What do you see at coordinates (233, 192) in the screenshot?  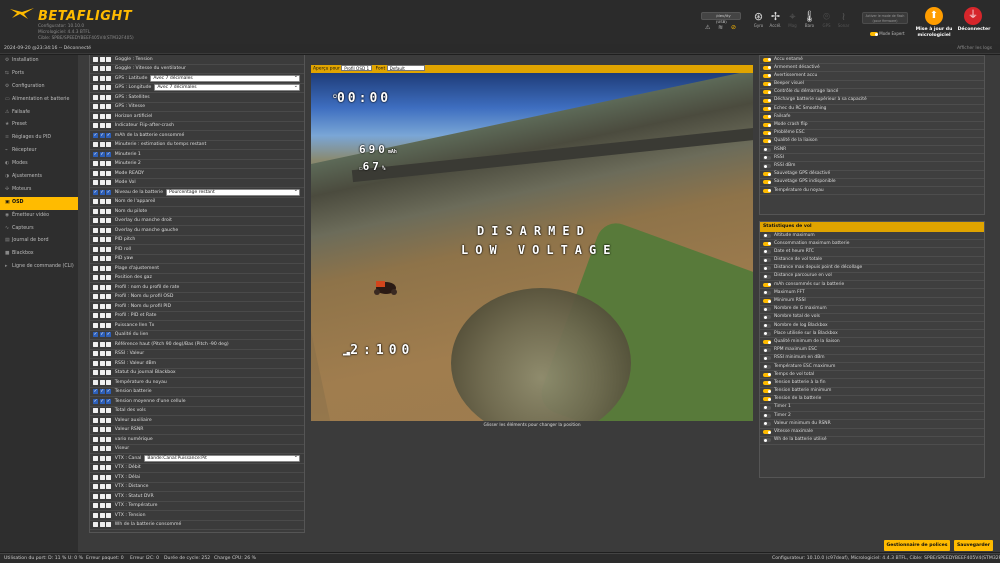 I see `osd-element-variant-select: Pourcentage restant` at bounding box center [233, 192].